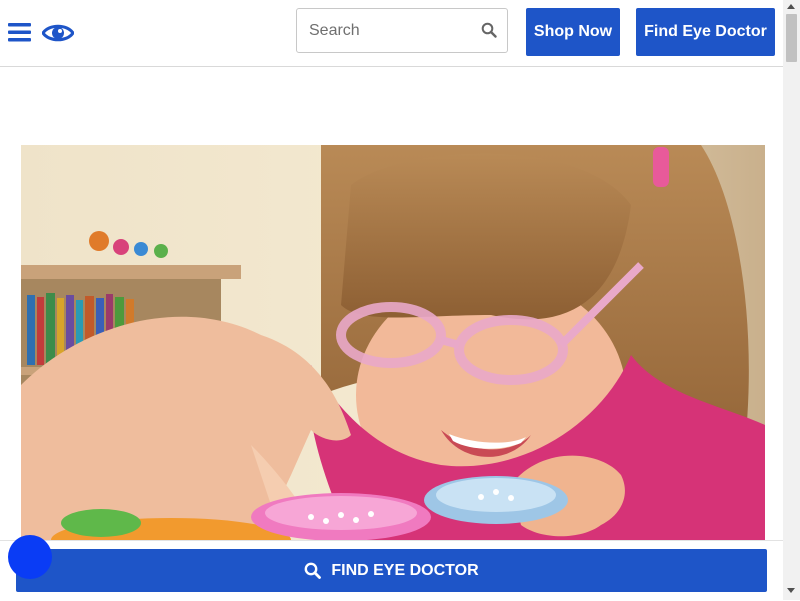 This screenshot has height=601, width=800. Describe the element at coordinates (19, 32) in the screenshot. I see `hamburger-menu-icon` at that location.